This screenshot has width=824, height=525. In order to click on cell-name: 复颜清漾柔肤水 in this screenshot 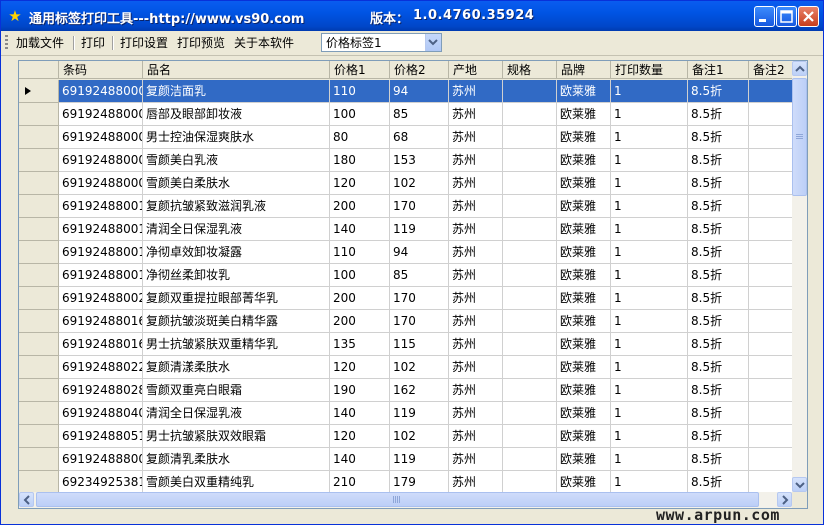, I will do `click(236, 367)`.